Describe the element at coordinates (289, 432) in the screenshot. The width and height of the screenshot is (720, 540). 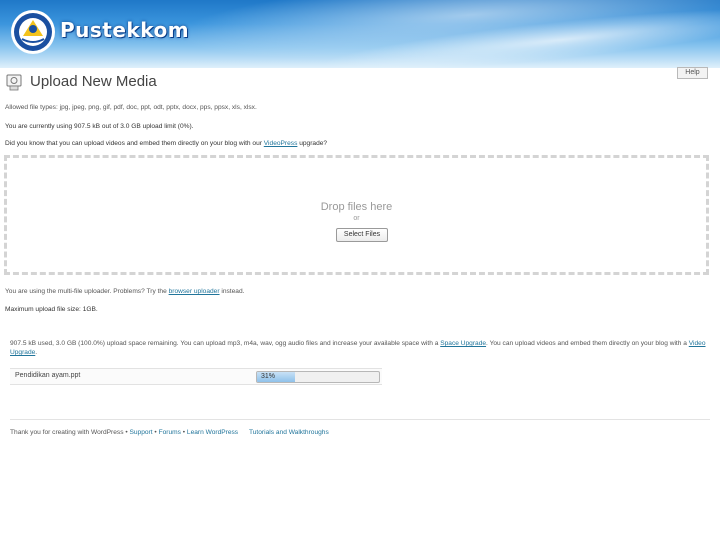
I see `footer-link-tutorials: Tutorials and Walkthroughs` at that location.